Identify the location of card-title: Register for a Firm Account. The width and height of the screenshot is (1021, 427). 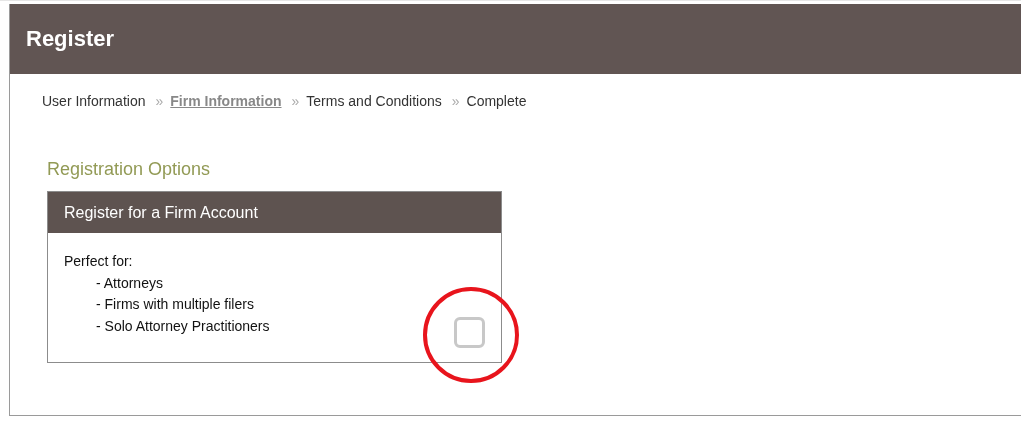
(161, 212).